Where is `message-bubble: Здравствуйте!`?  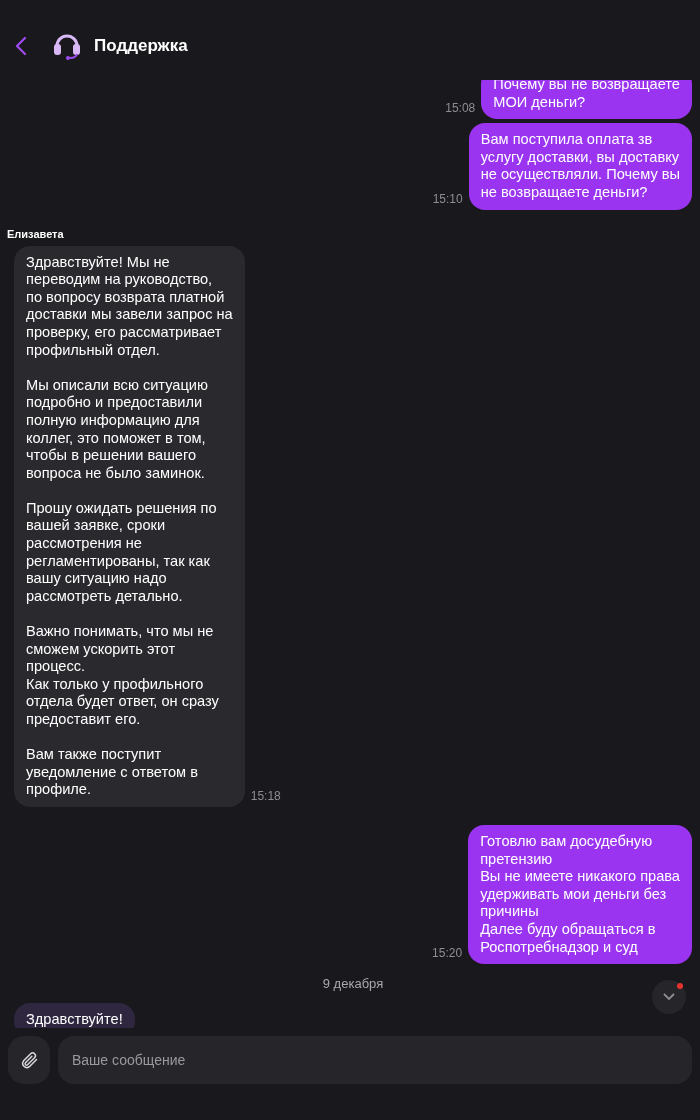
message-bubble: Здравствуйте! is located at coordinates (74, 1015).